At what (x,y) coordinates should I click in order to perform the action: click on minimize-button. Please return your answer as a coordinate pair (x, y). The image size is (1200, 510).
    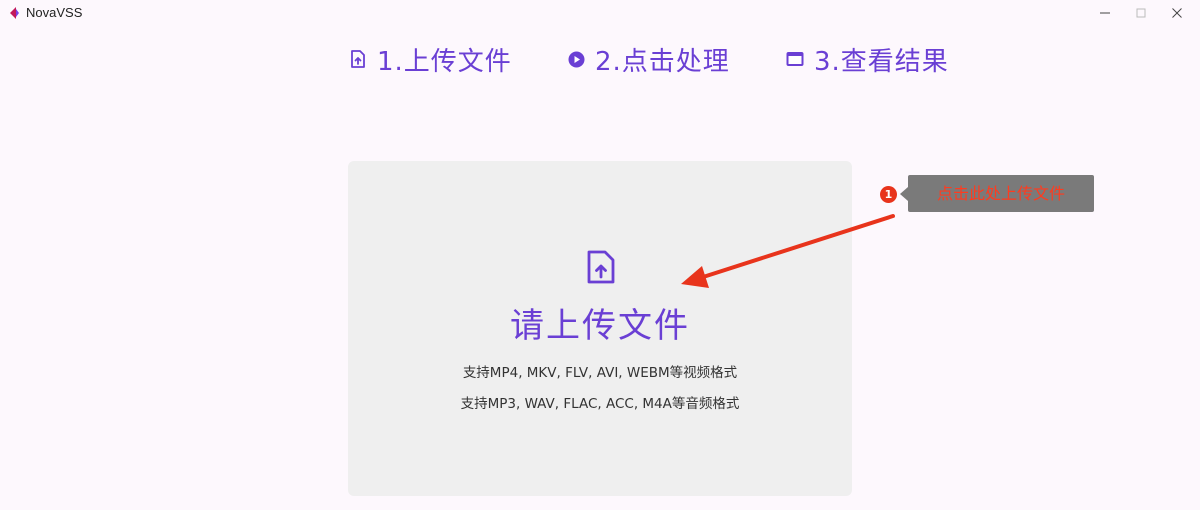
    Looking at the image, I should click on (1105, 13).